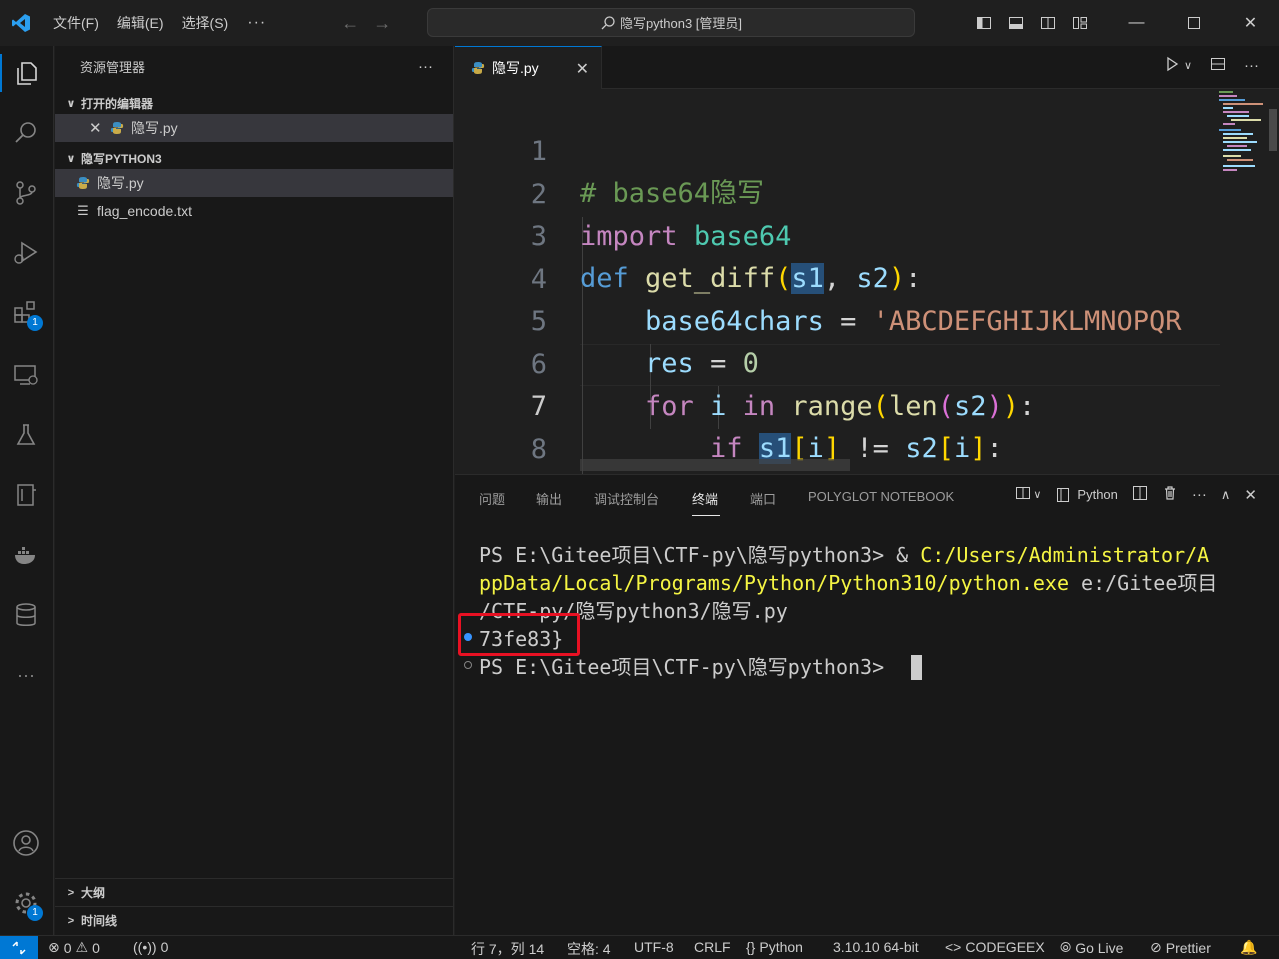 This screenshot has height=959, width=1279. I want to click on folder-section: ∨ 隐写PYTHON3, so click(254, 158).